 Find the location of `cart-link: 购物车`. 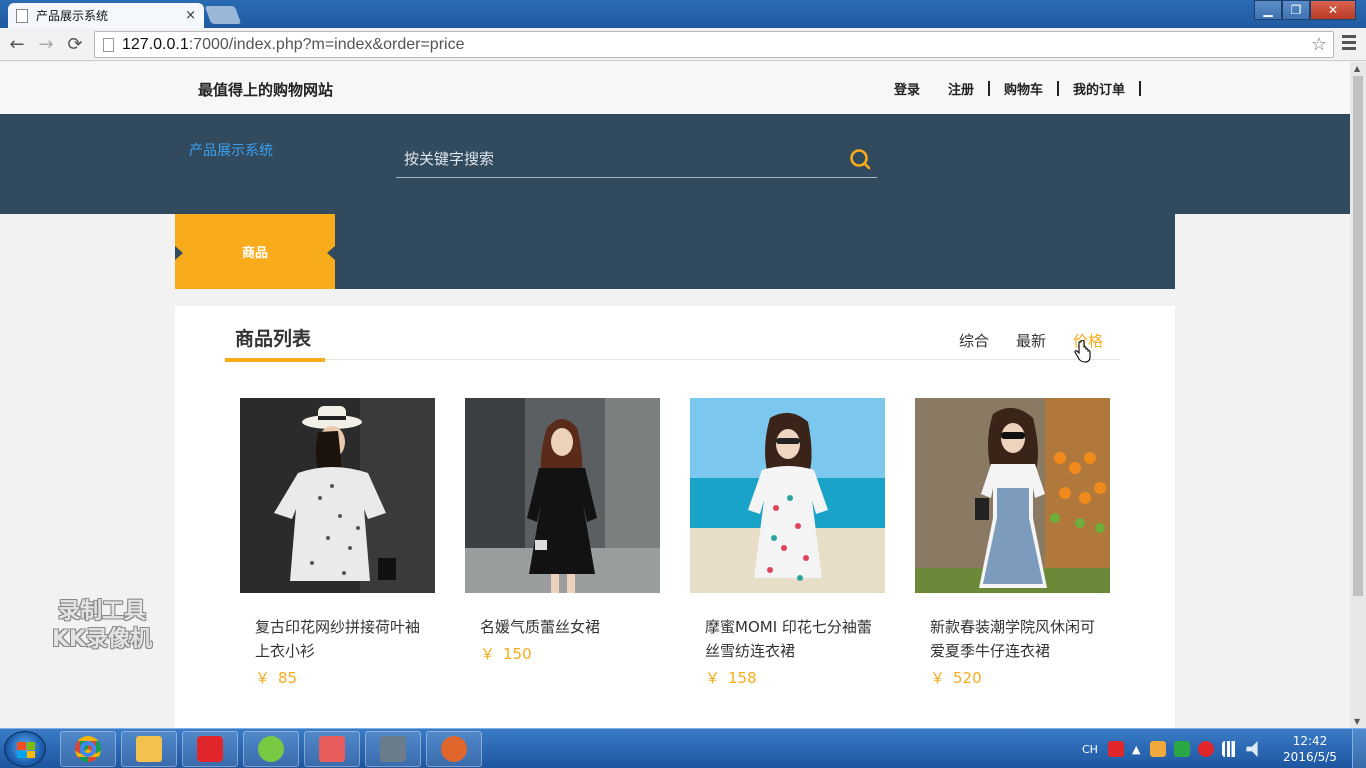

cart-link: 购物车 is located at coordinates (1023, 88).